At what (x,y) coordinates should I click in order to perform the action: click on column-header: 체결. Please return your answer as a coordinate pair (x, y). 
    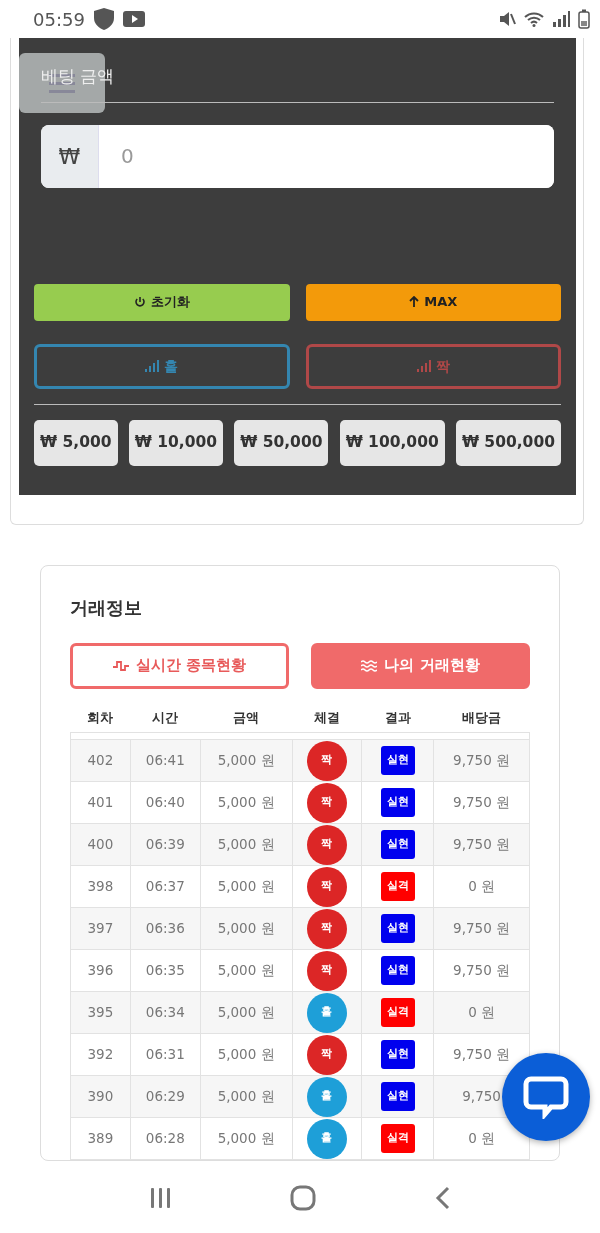
    Looking at the image, I should click on (327, 717).